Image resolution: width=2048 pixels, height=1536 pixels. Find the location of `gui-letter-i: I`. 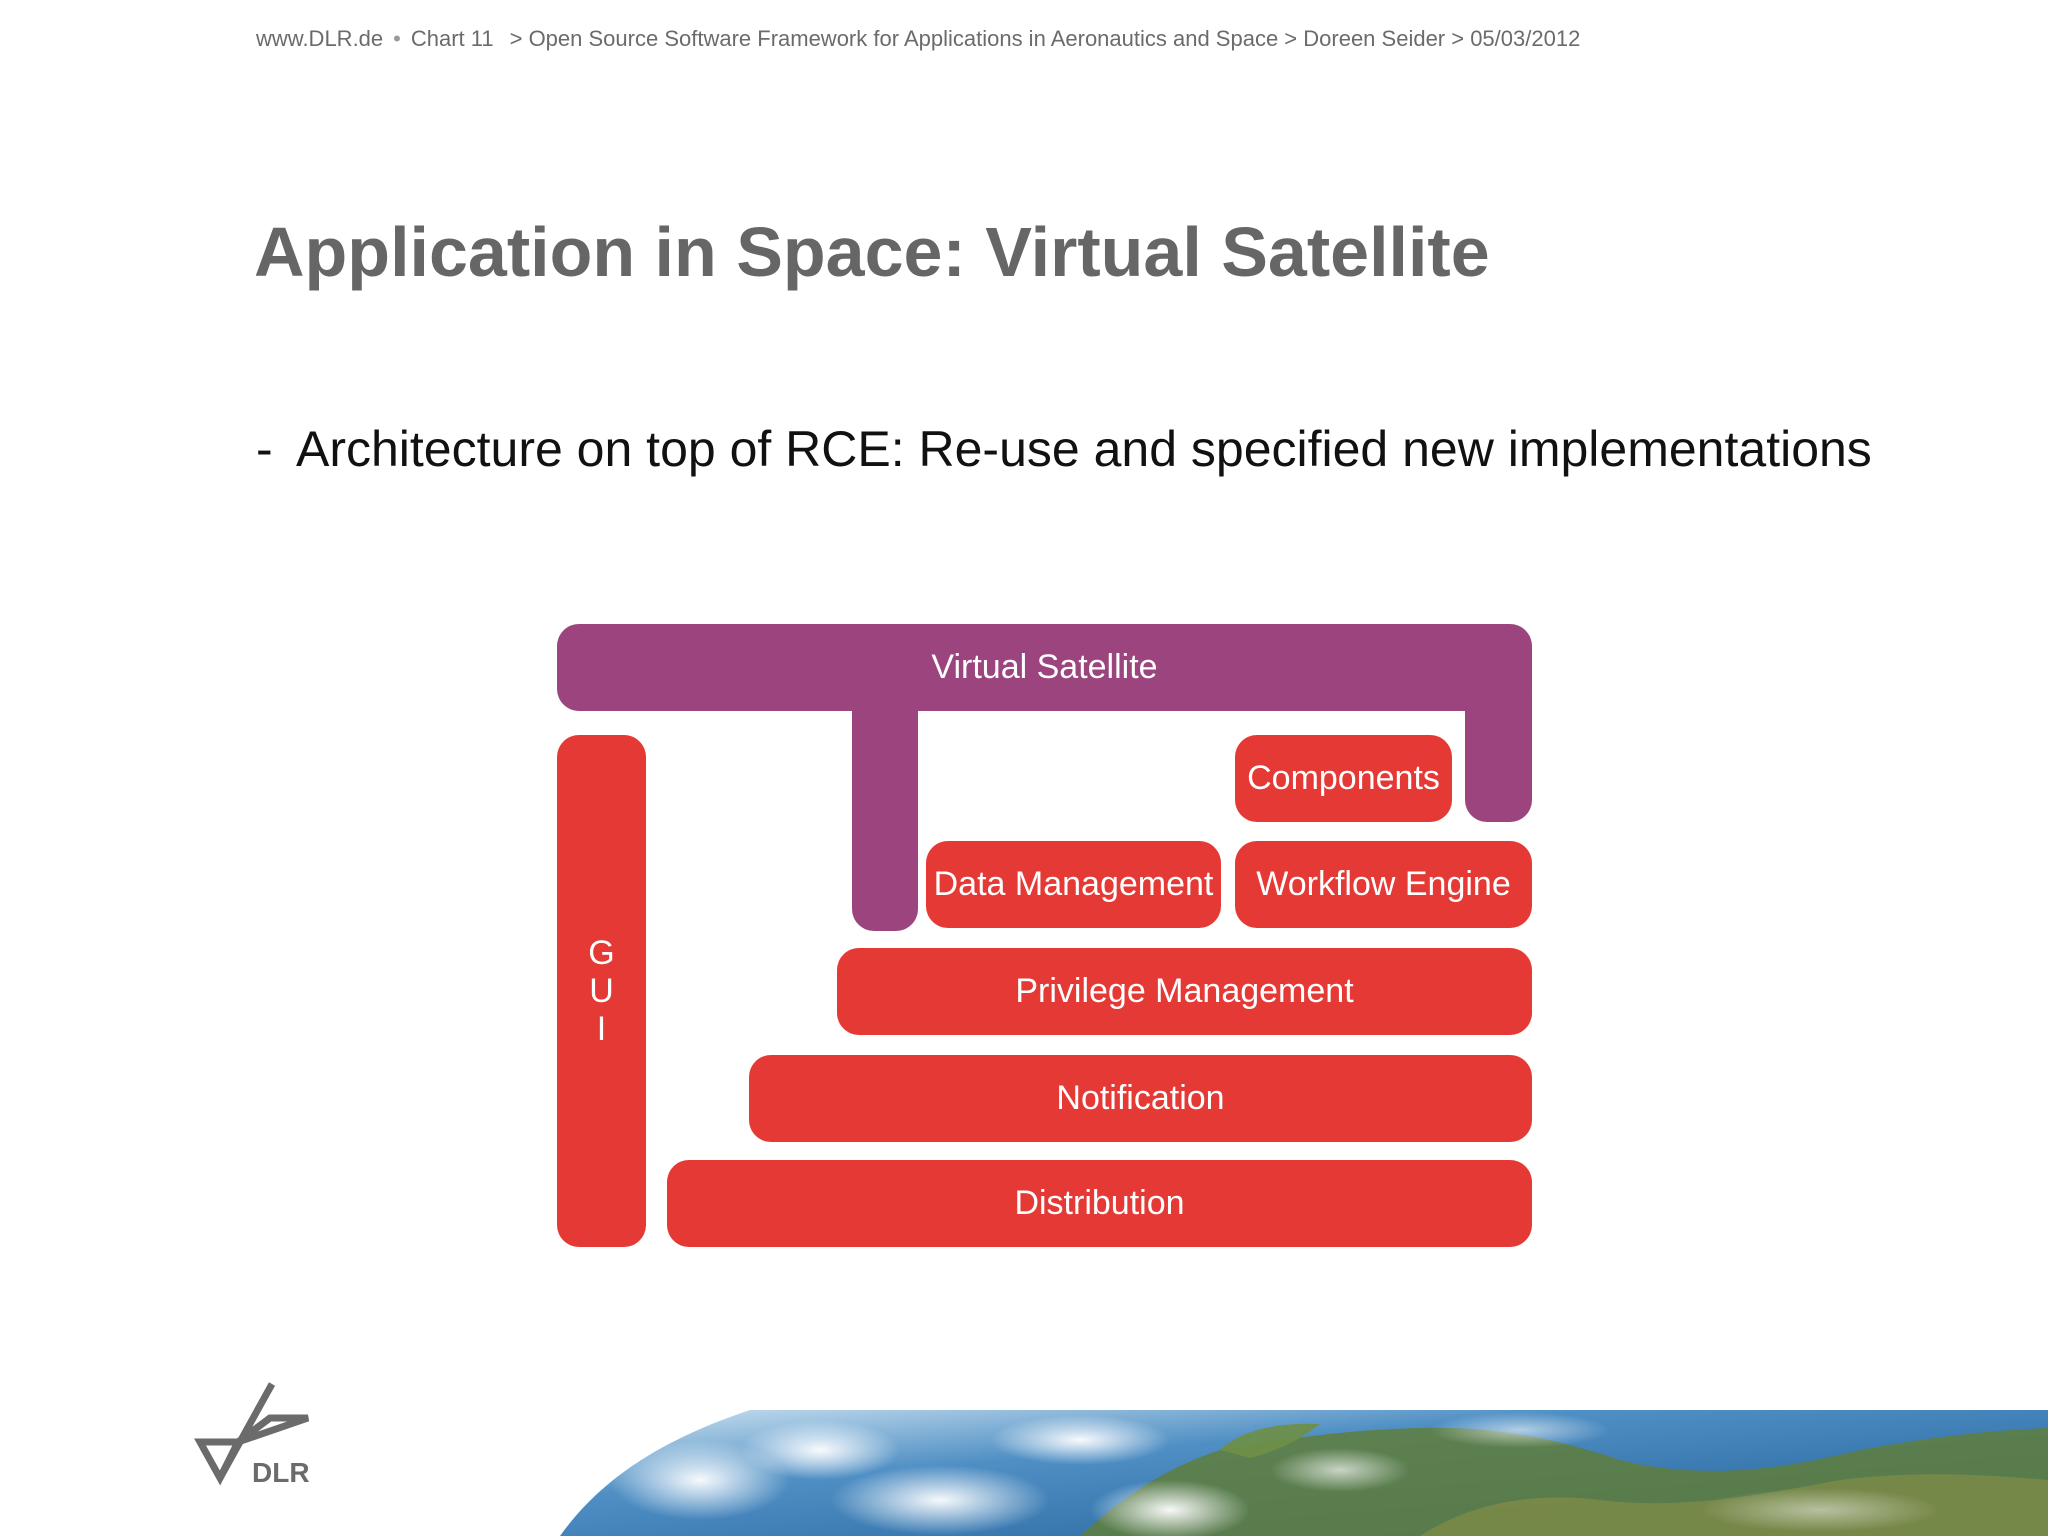

gui-letter-i: I is located at coordinates (601, 1029).